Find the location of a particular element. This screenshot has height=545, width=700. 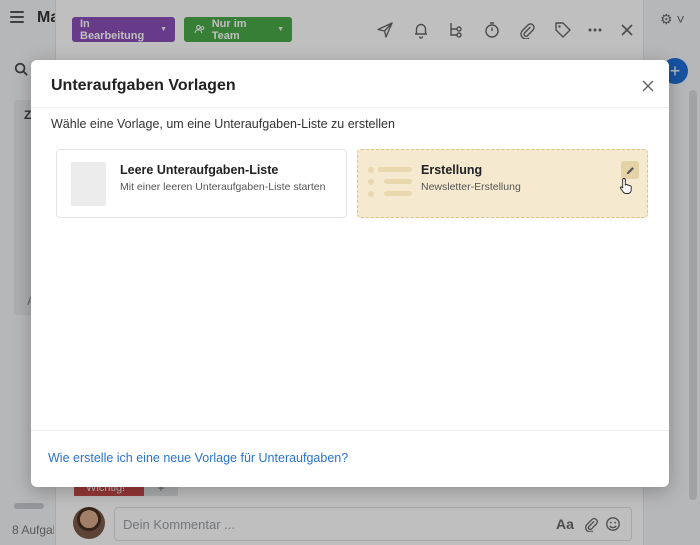

modal-title: Unteraufgaben Vorlagen is located at coordinates (143, 85).